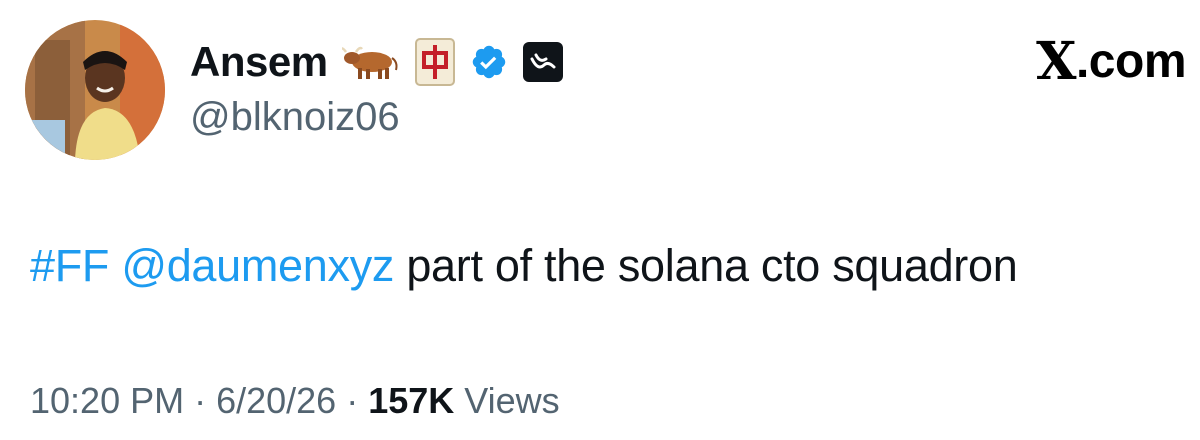 The height and width of the screenshot is (440, 1200). I want to click on author-header: Ansem, so click(377, 62).